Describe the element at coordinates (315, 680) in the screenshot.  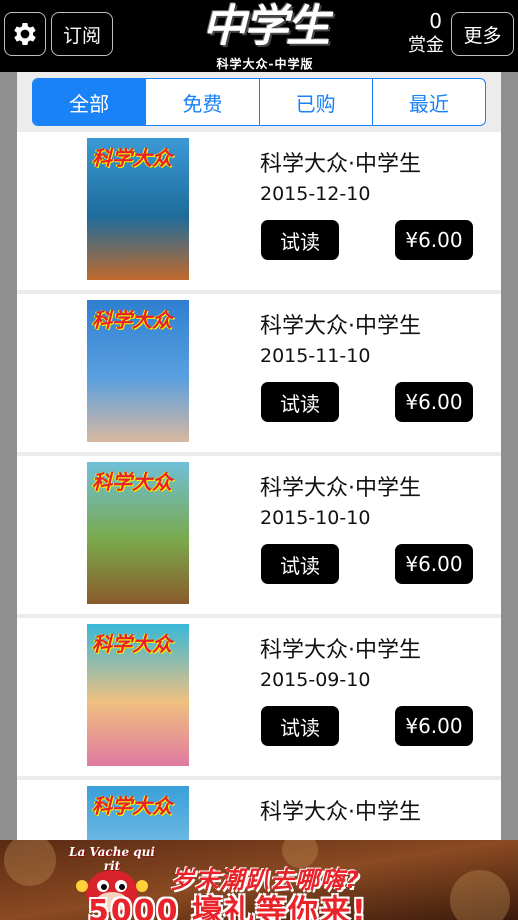
I see `issue-date: 2015-09-10` at that location.